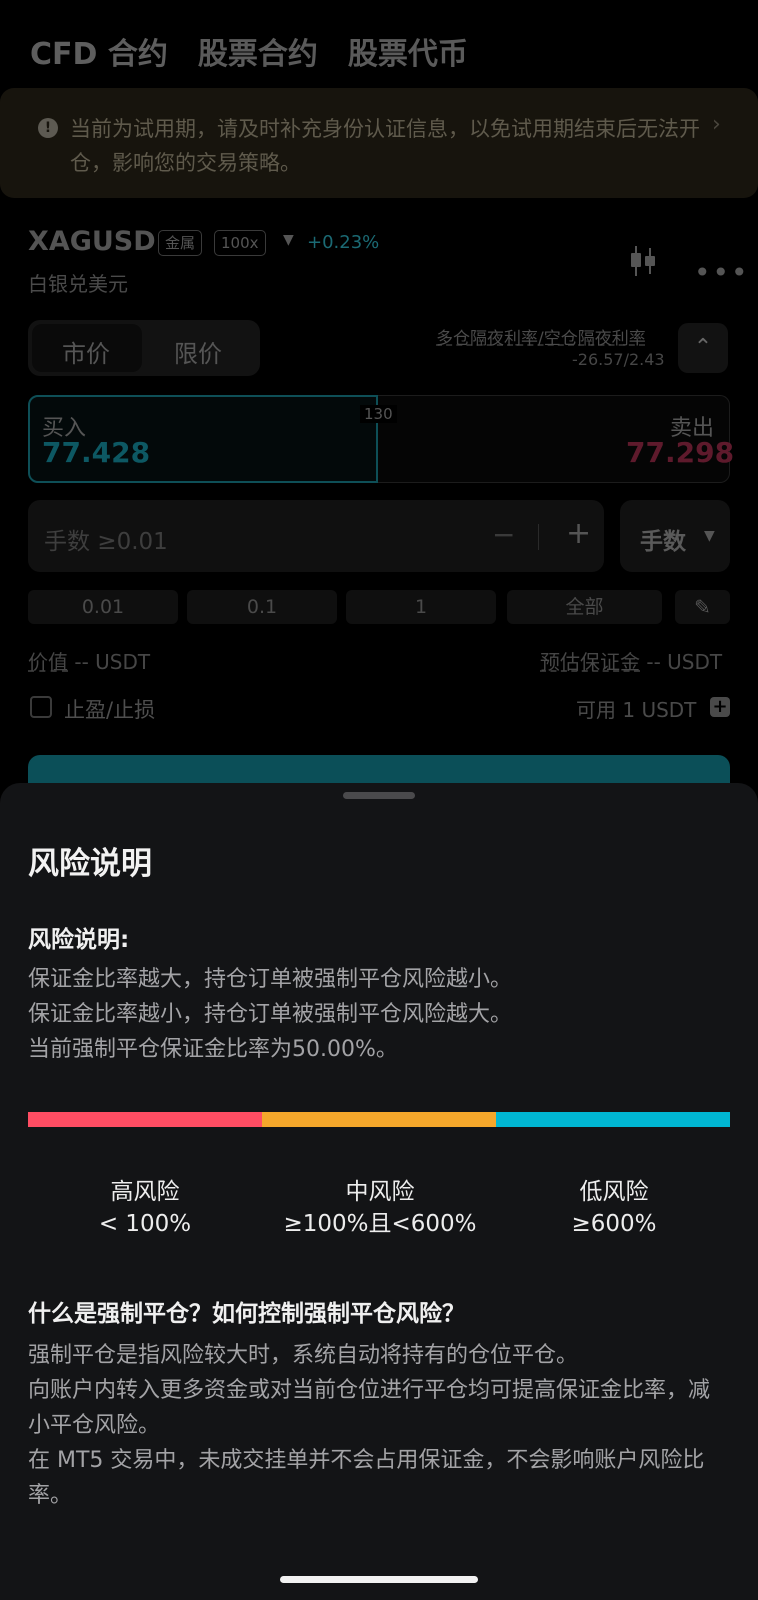  Describe the element at coordinates (503, 534) in the screenshot. I see `decrease-button: −` at that location.